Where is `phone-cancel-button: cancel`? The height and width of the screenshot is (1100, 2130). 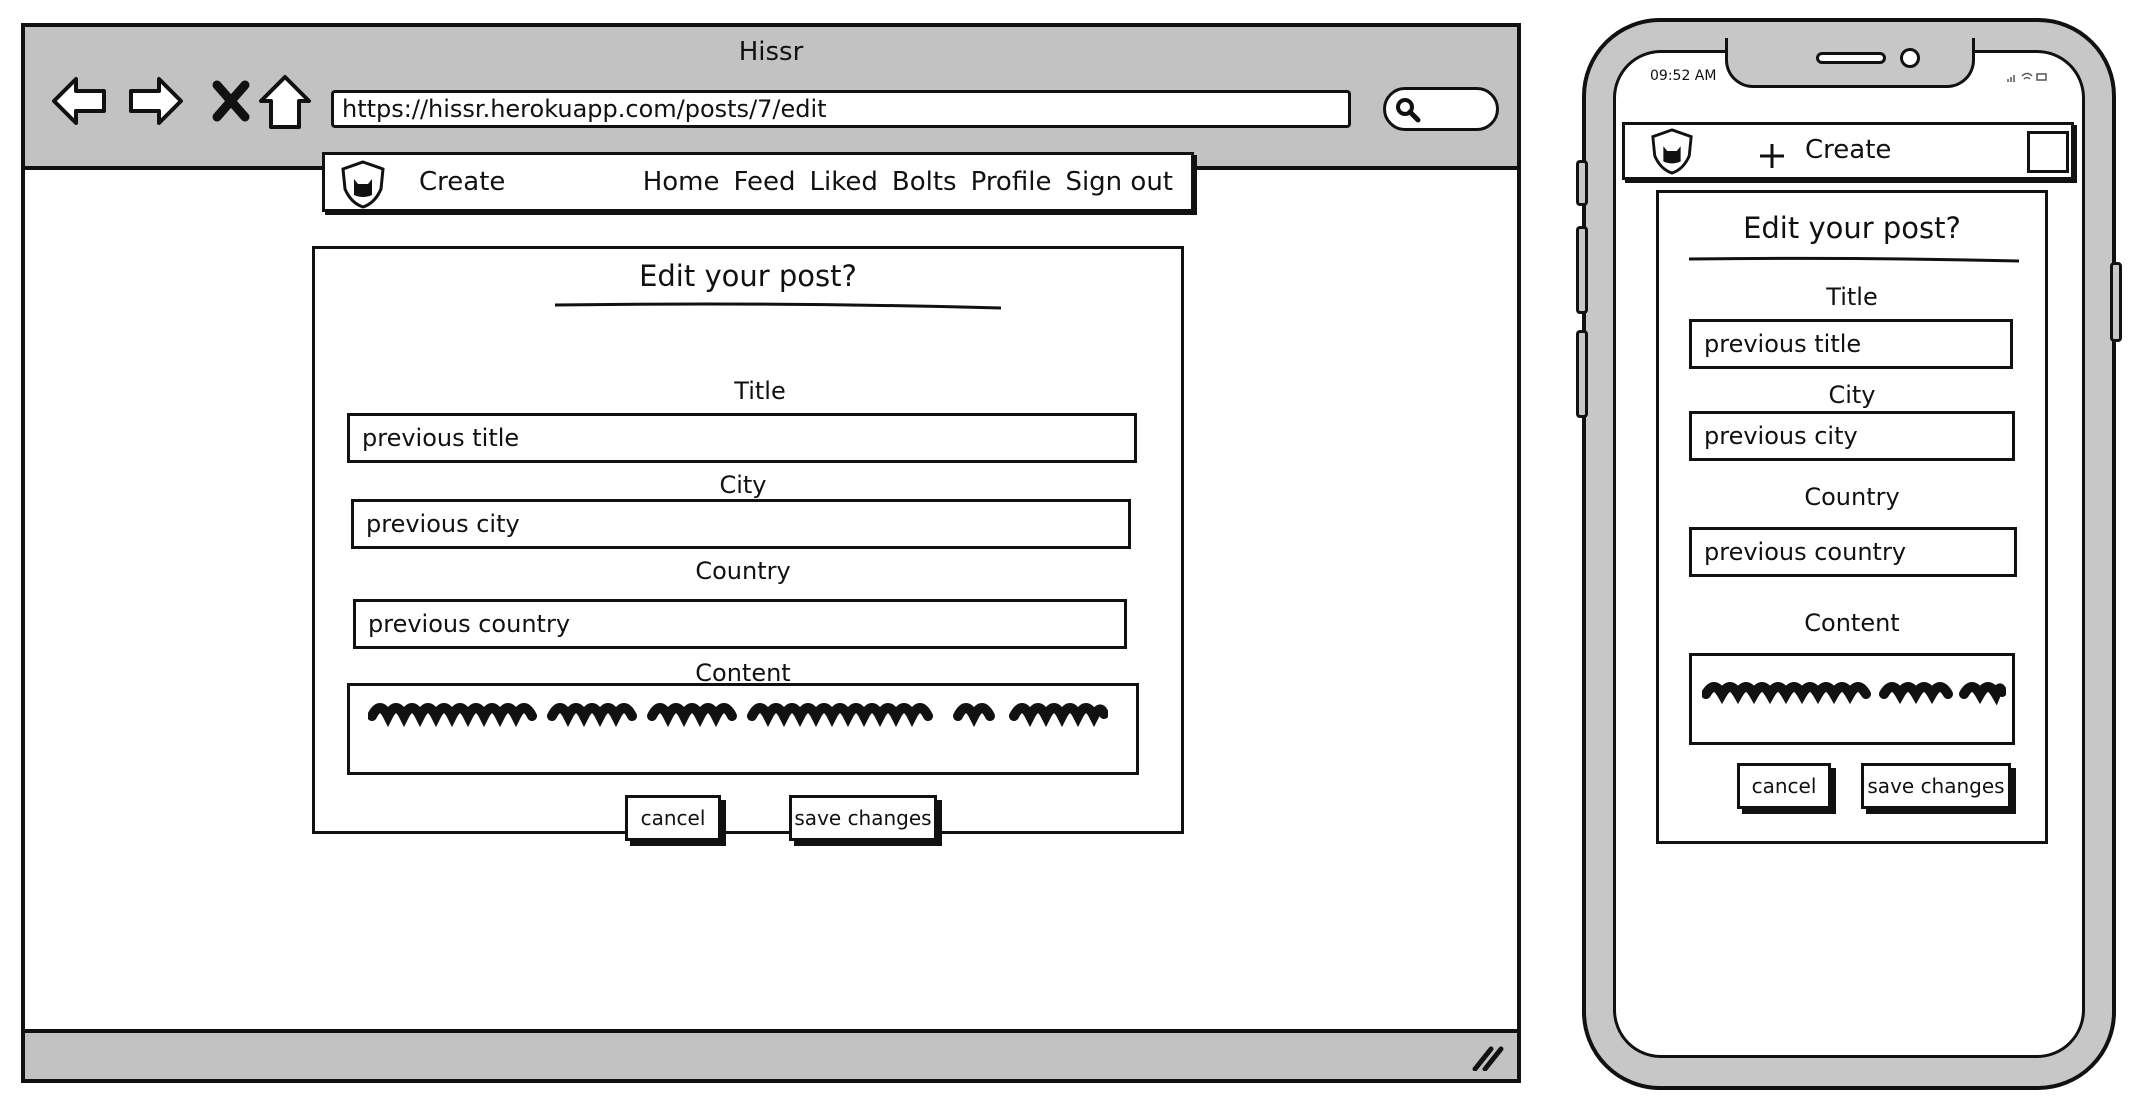
phone-cancel-button: cancel is located at coordinates (1784, 786).